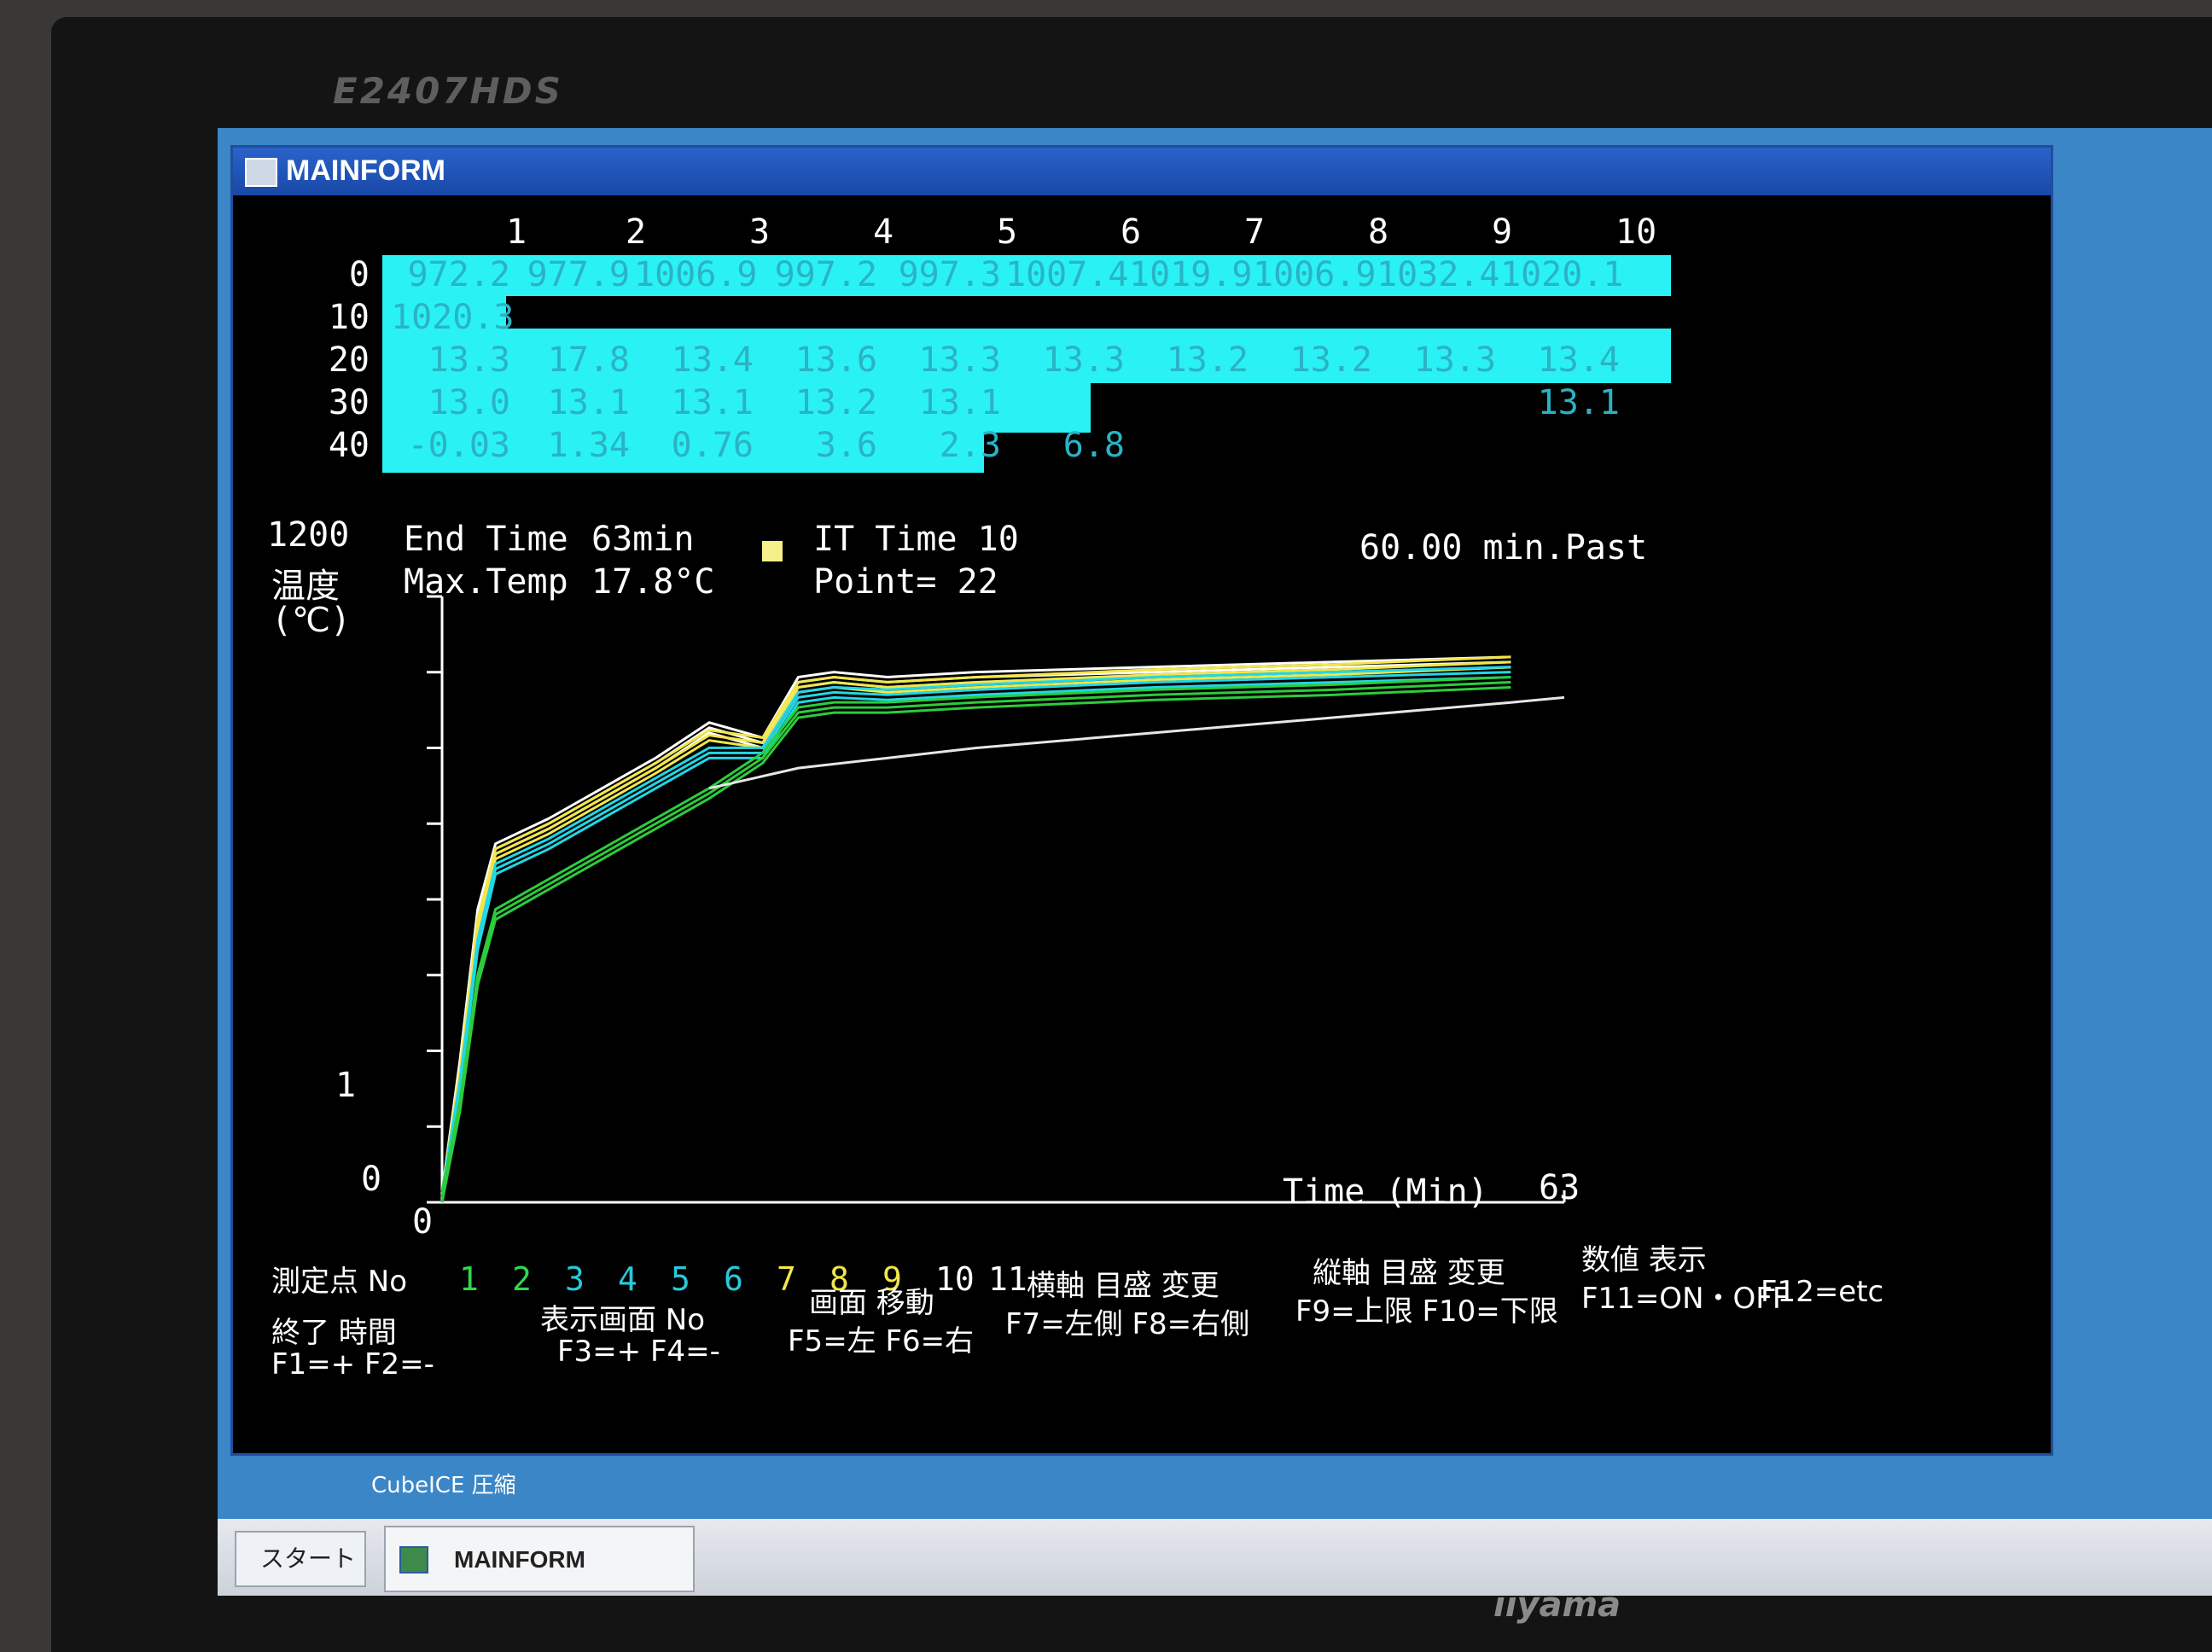  Describe the element at coordinates (575, 1279) in the screenshot. I see `legend-item-3: 3` at that location.